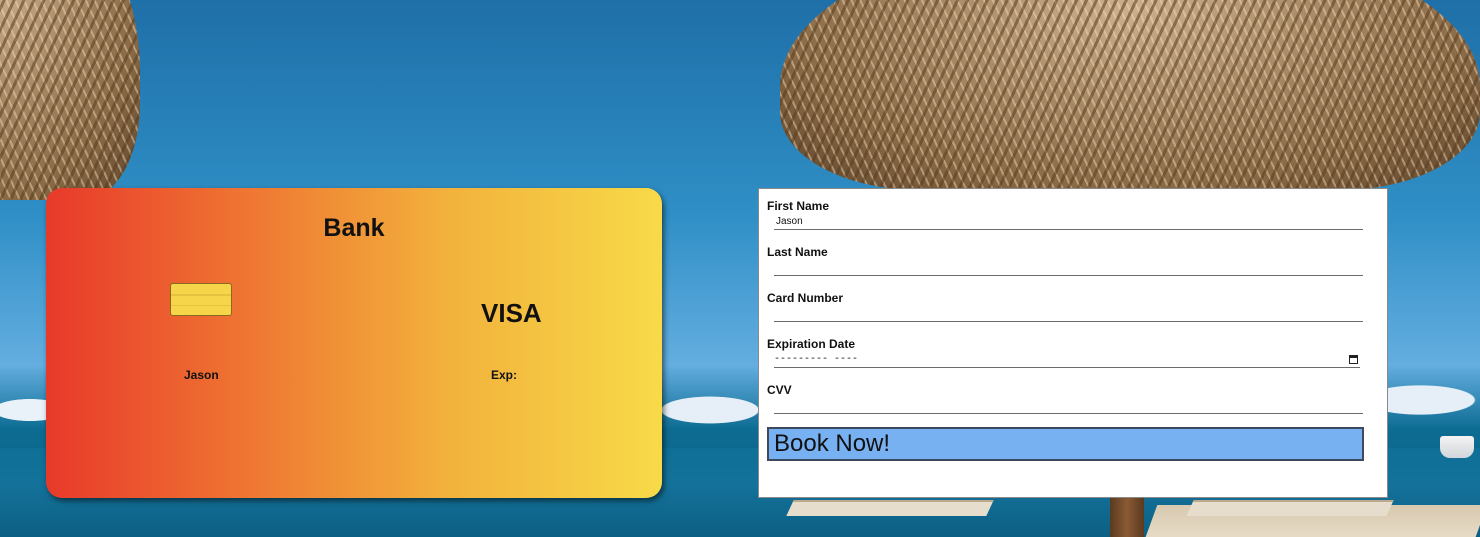  Describe the element at coordinates (201, 375) in the screenshot. I see `card-holder-name: Jason` at that location.